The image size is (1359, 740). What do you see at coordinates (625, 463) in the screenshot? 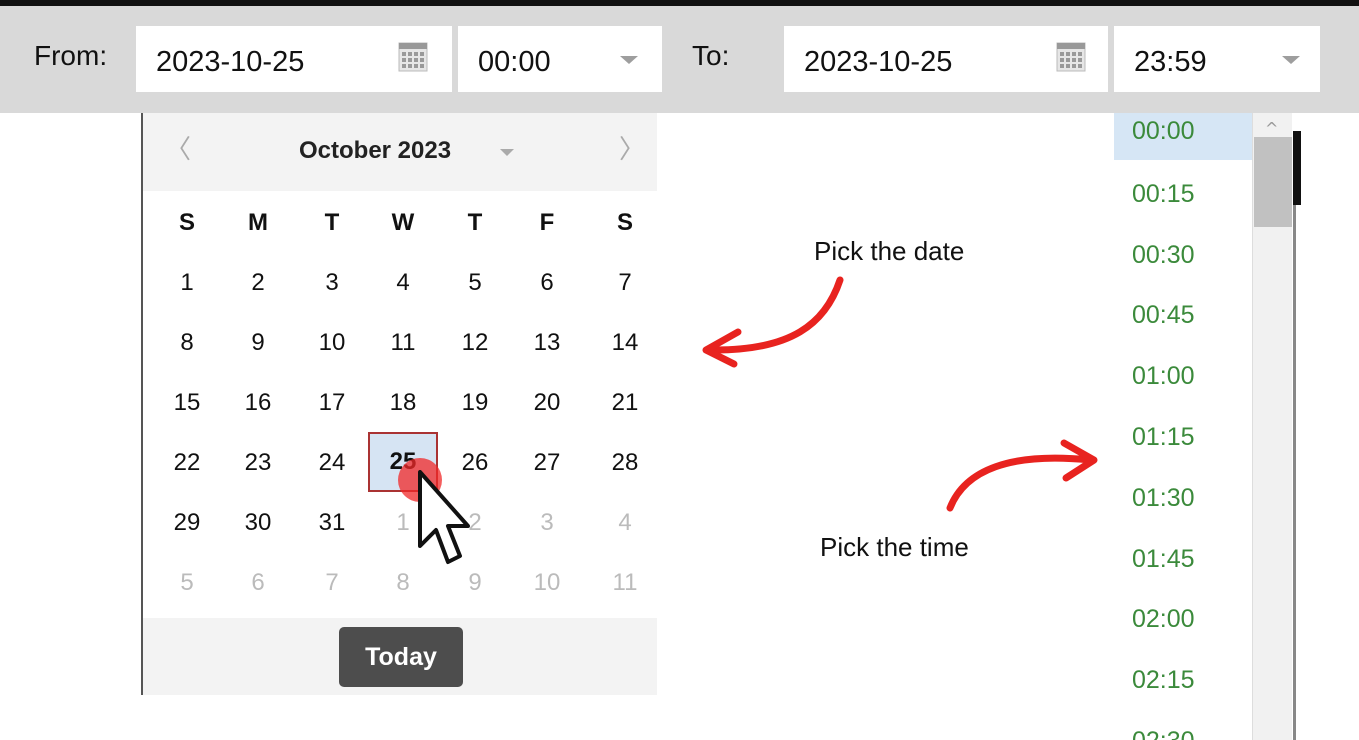
I see `calendar-day: 28` at bounding box center [625, 463].